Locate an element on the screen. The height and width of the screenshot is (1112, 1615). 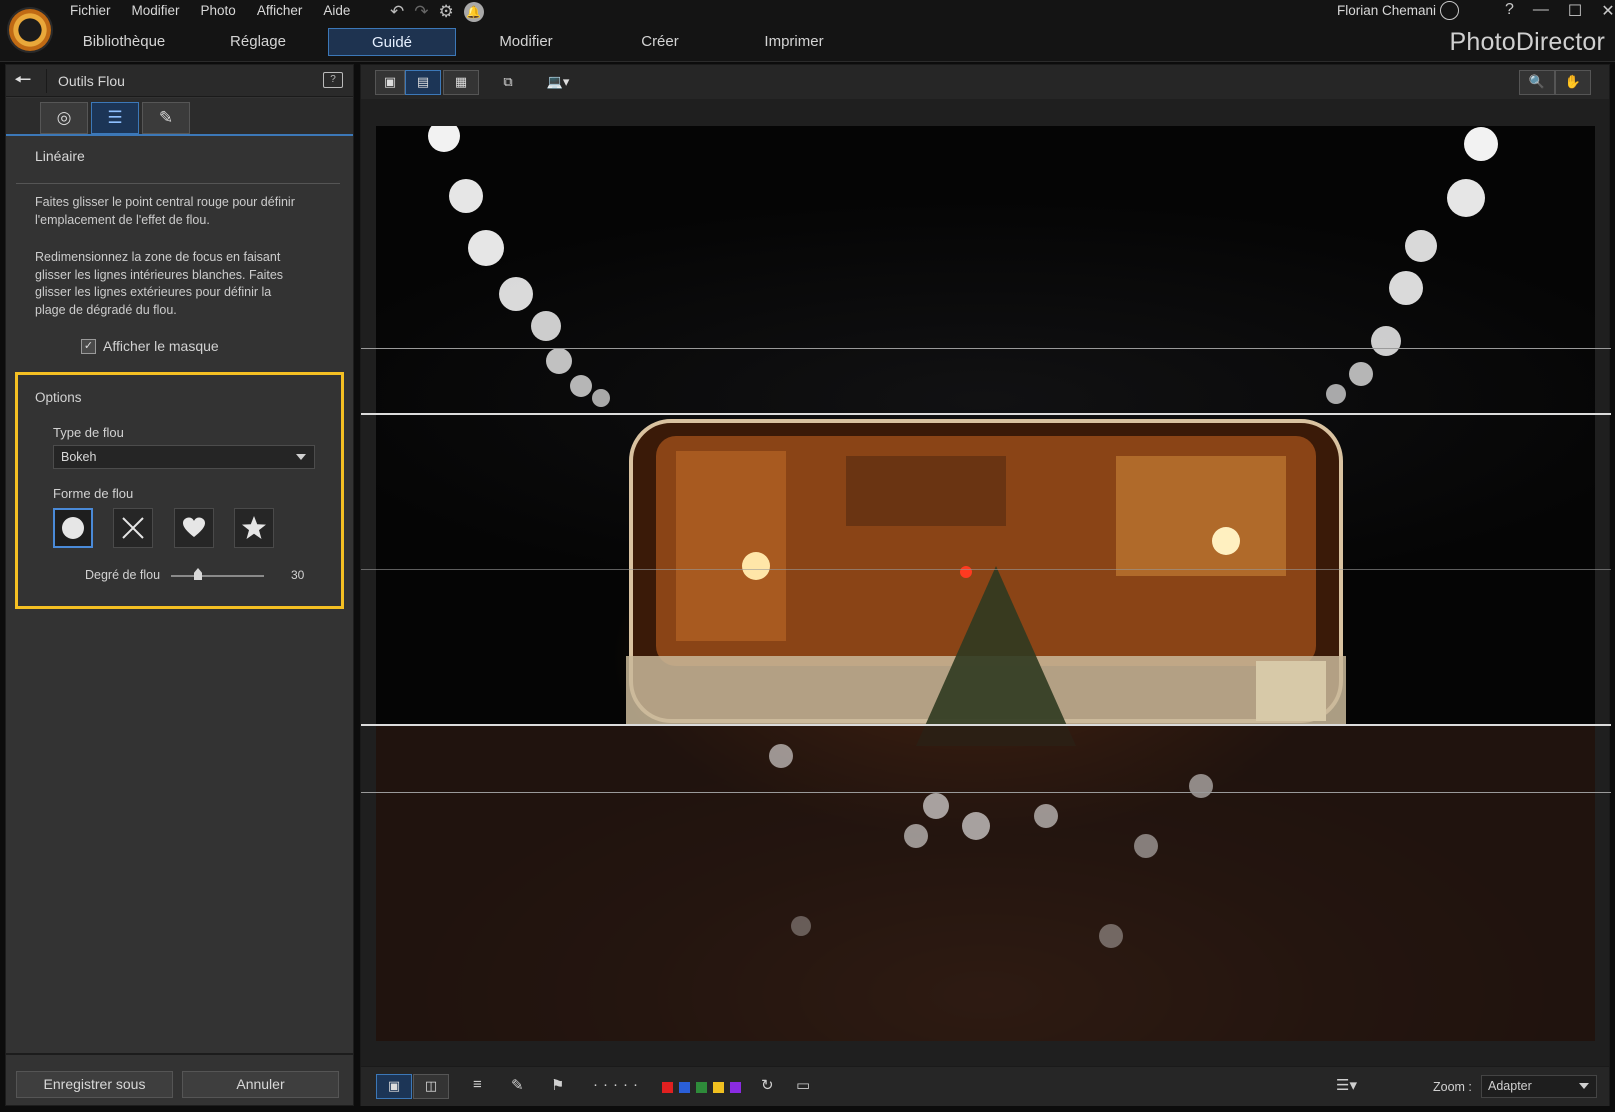
color-label-red is located at coordinates (667, 1087).